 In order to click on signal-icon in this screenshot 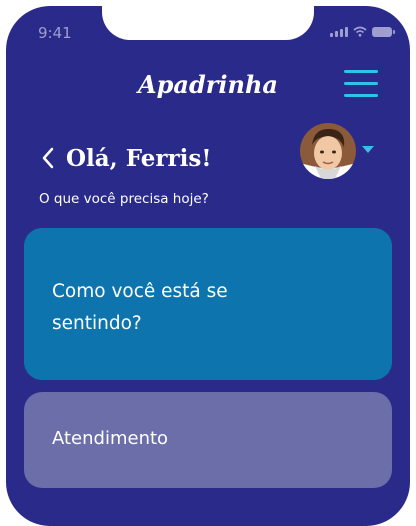, I will do `click(339, 32)`.